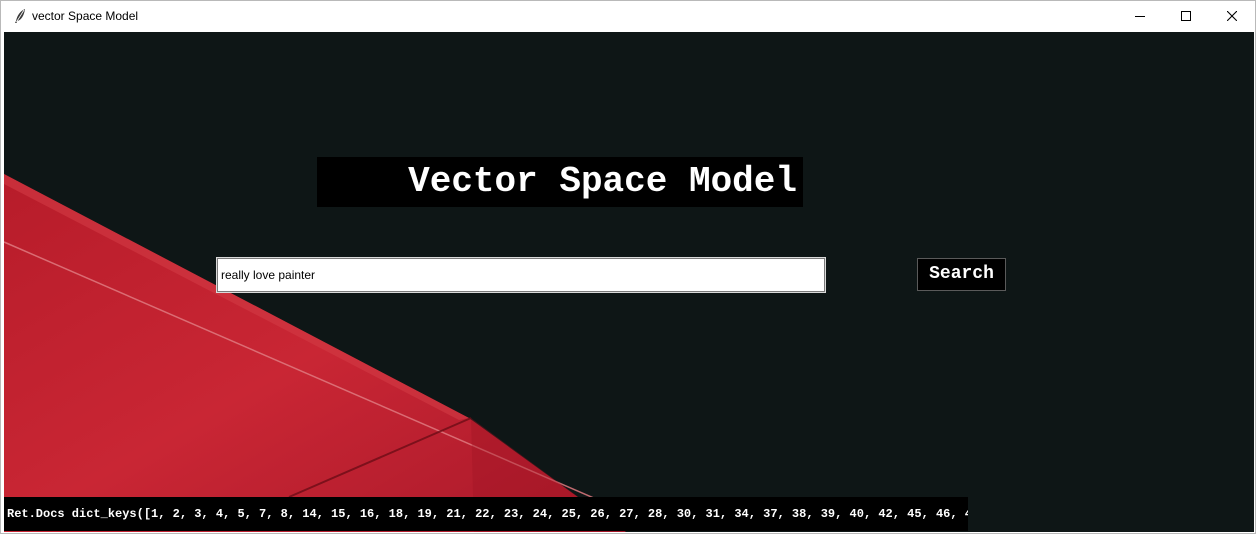  I want to click on maximize-button, so click(1186, 16).